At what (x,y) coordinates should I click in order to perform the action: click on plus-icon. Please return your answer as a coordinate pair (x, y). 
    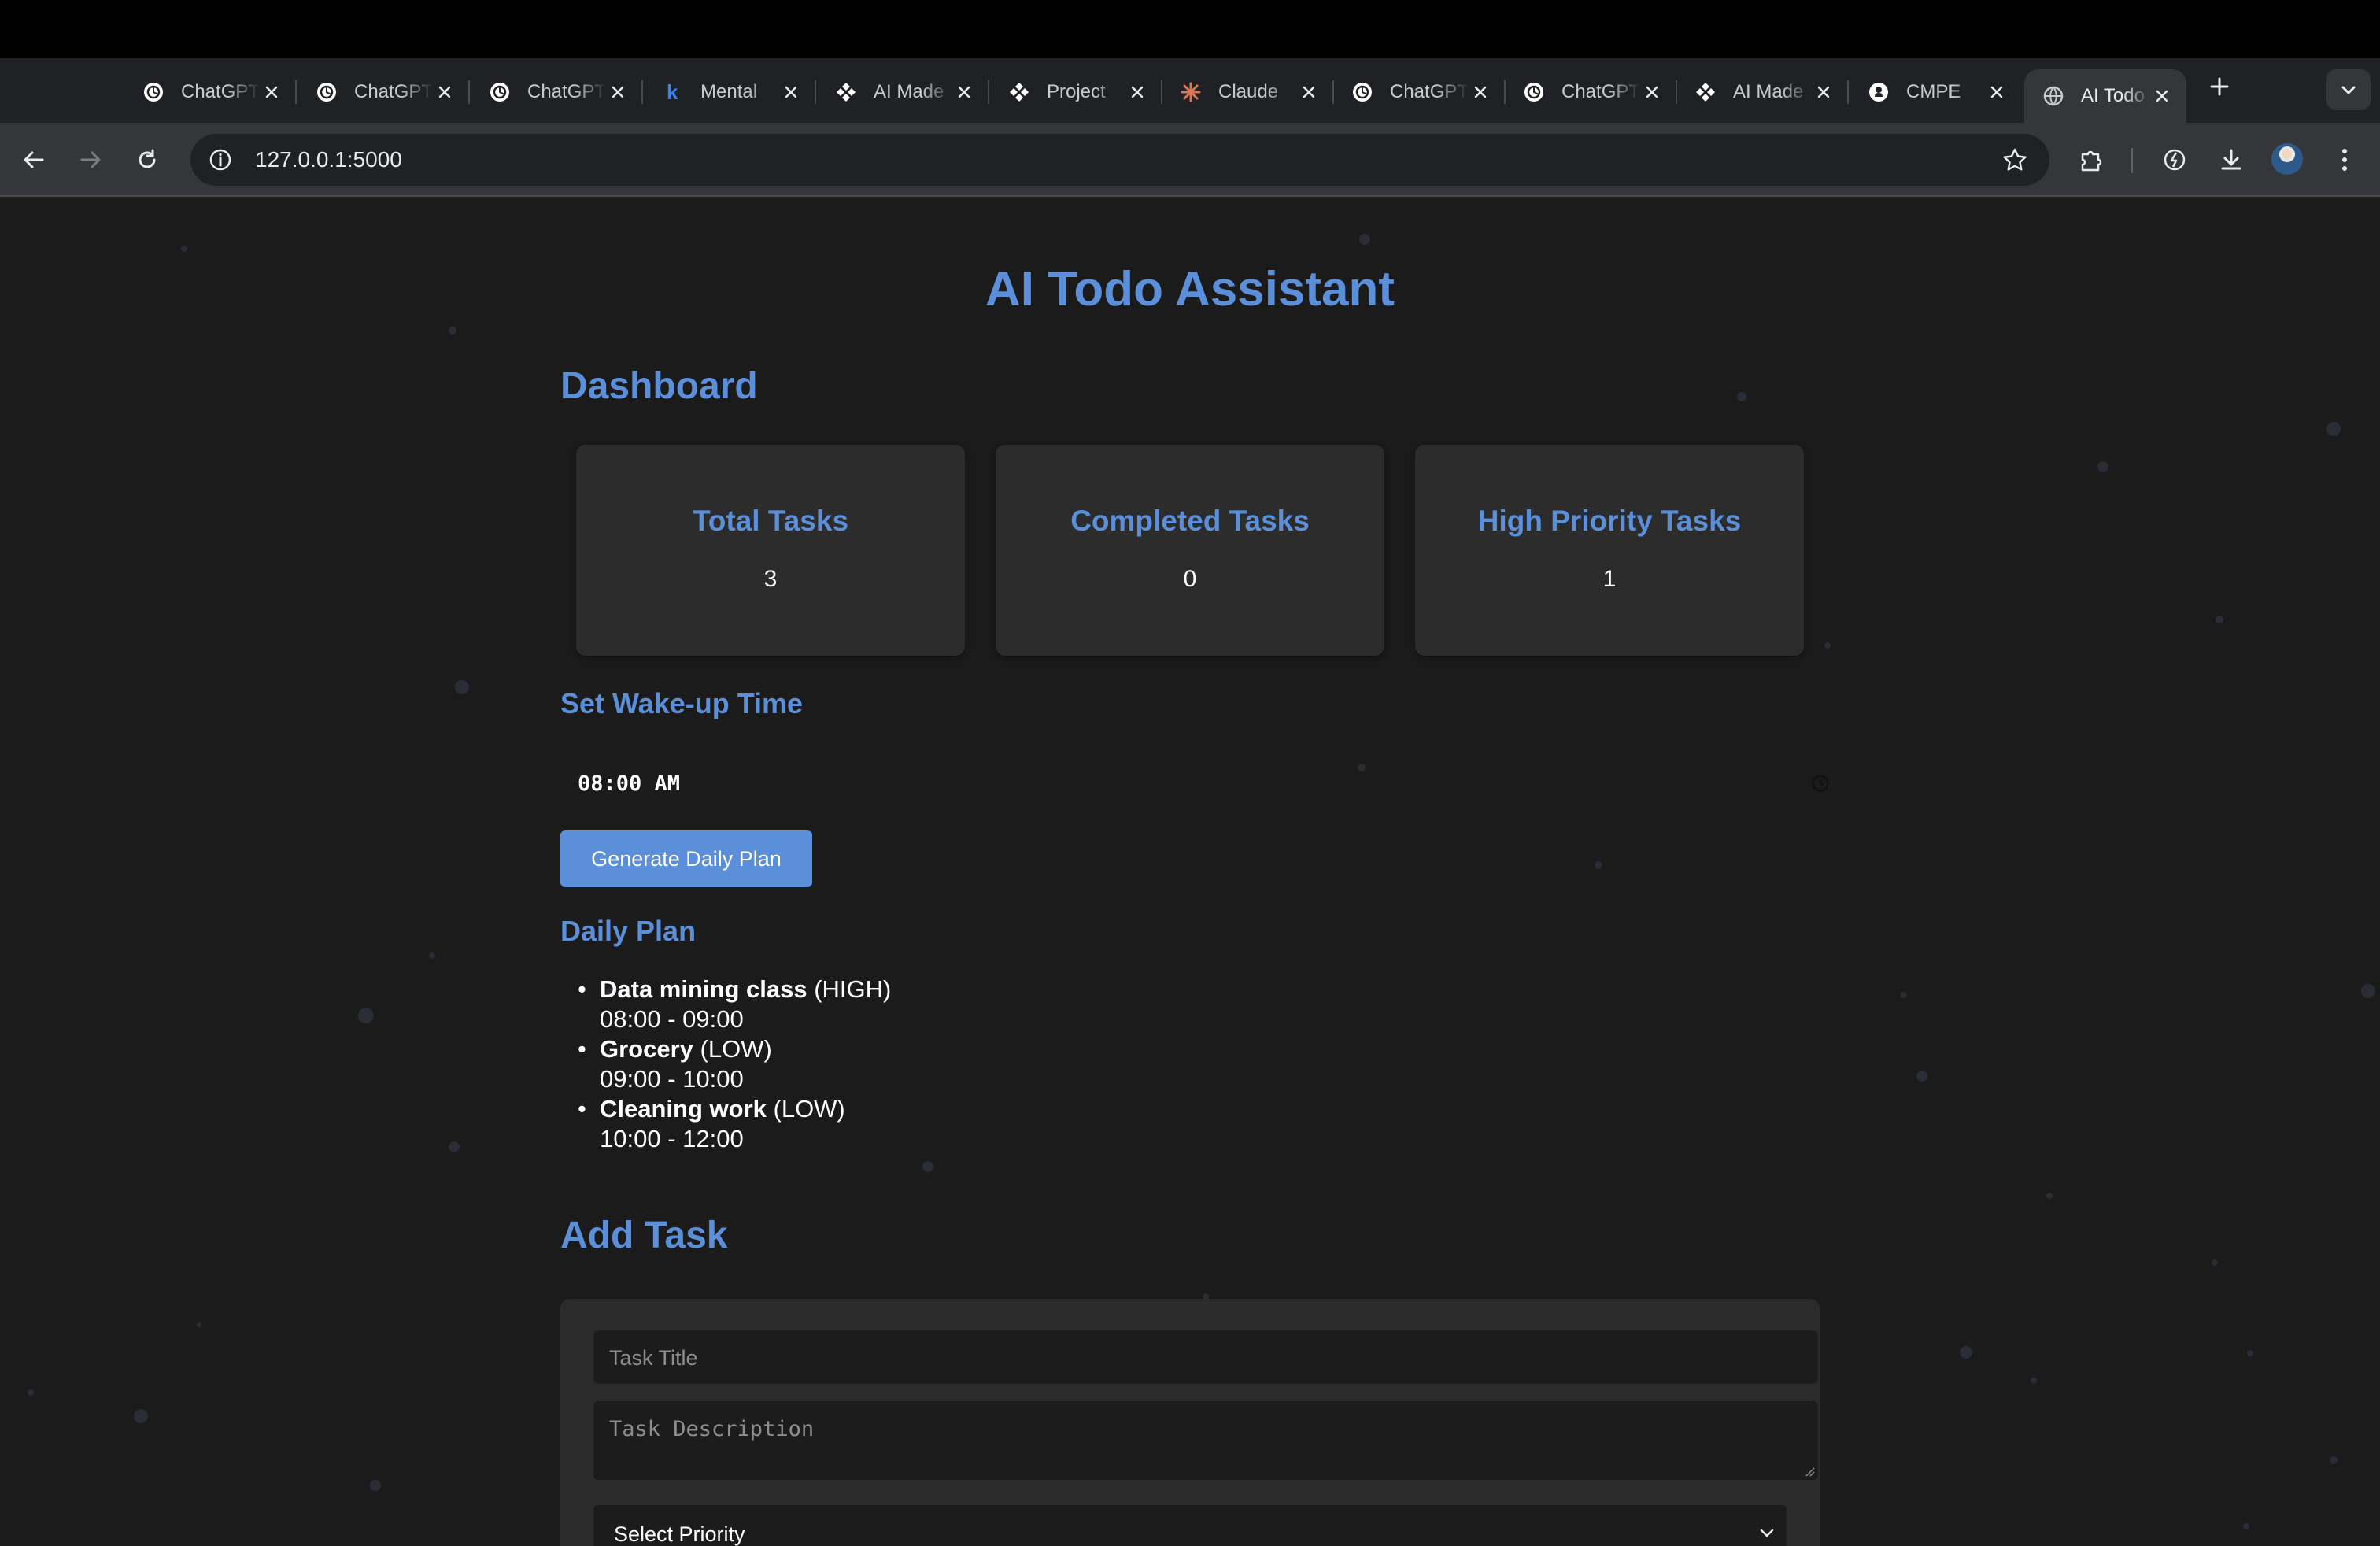
    Looking at the image, I should click on (2219, 86).